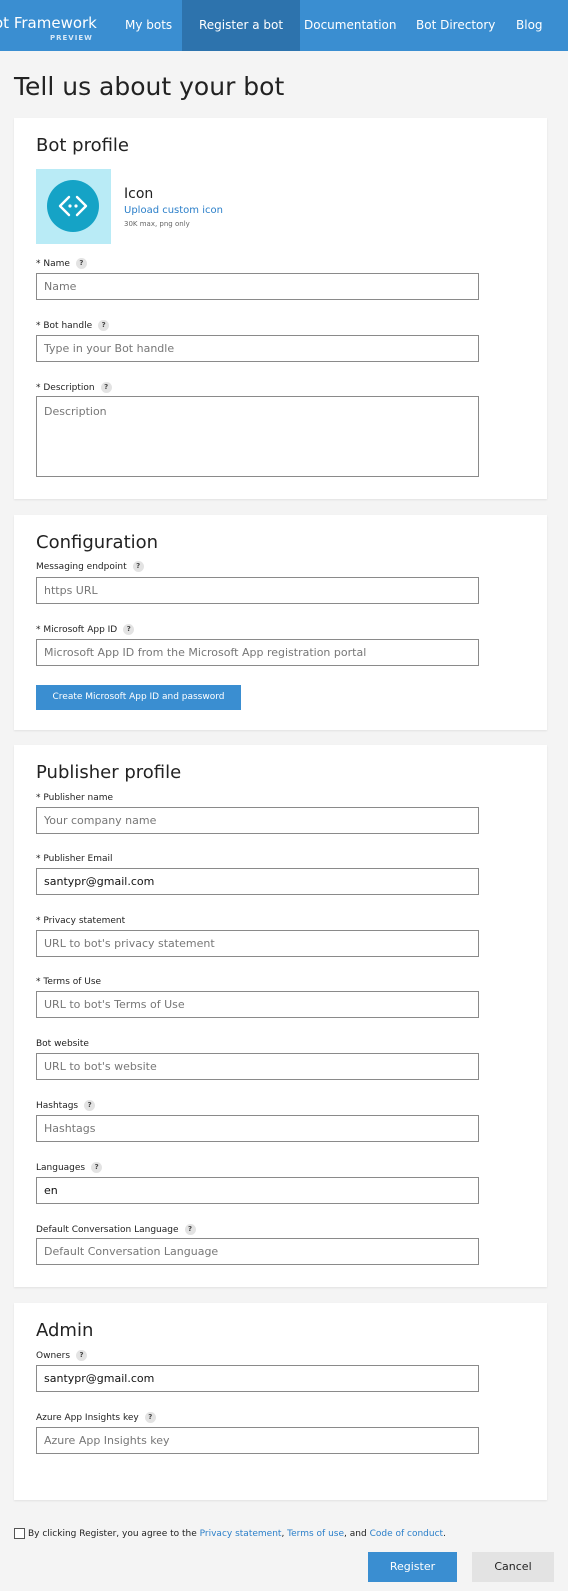 This screenshot has height=1591, width=568. What do you see at coordinates (241, 1534) in the screenshot?
I see `privacy-statement-link: Privacy statement` at bounding box center [241, 1534].